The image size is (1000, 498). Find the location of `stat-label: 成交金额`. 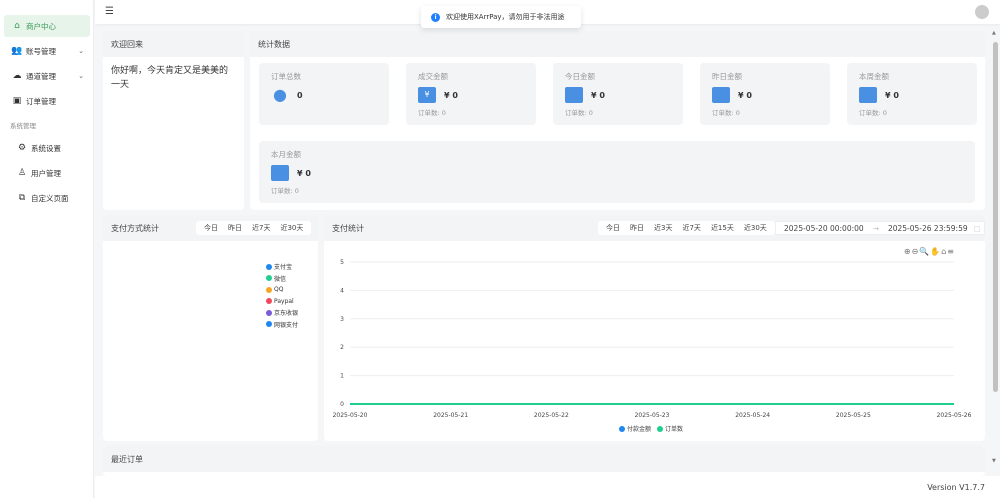

stat-label: 成交金额 is located at coordinates (433, 76).